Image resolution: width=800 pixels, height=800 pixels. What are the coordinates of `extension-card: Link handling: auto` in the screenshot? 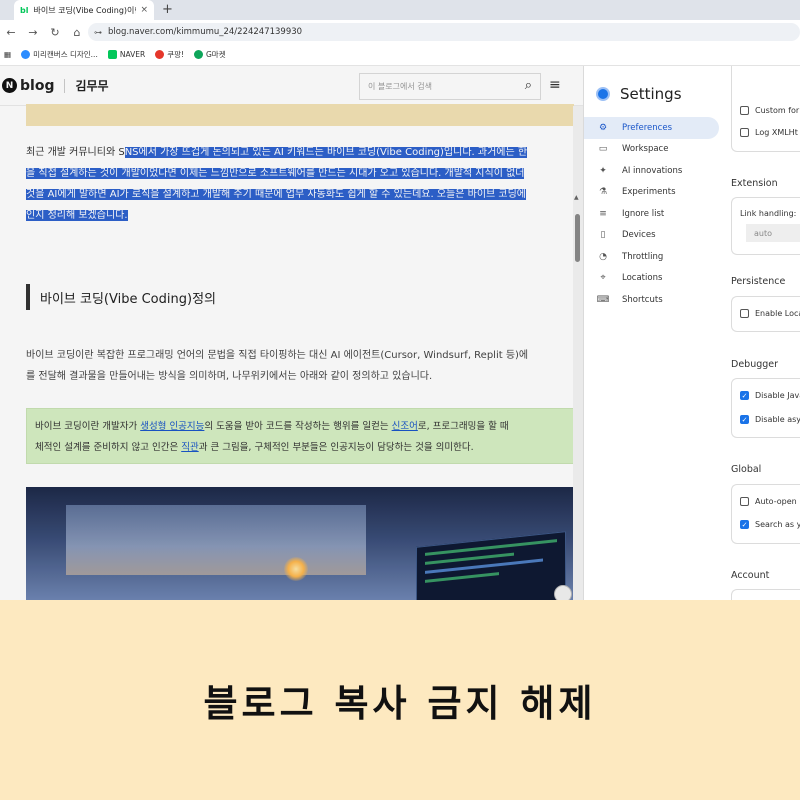 It's located at (765, 226).